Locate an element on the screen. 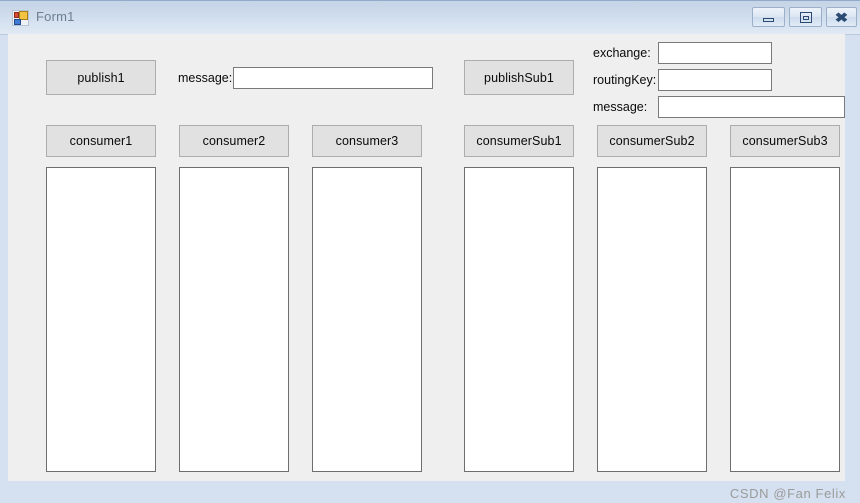  restore-icon is located at coordinates (805, 17).